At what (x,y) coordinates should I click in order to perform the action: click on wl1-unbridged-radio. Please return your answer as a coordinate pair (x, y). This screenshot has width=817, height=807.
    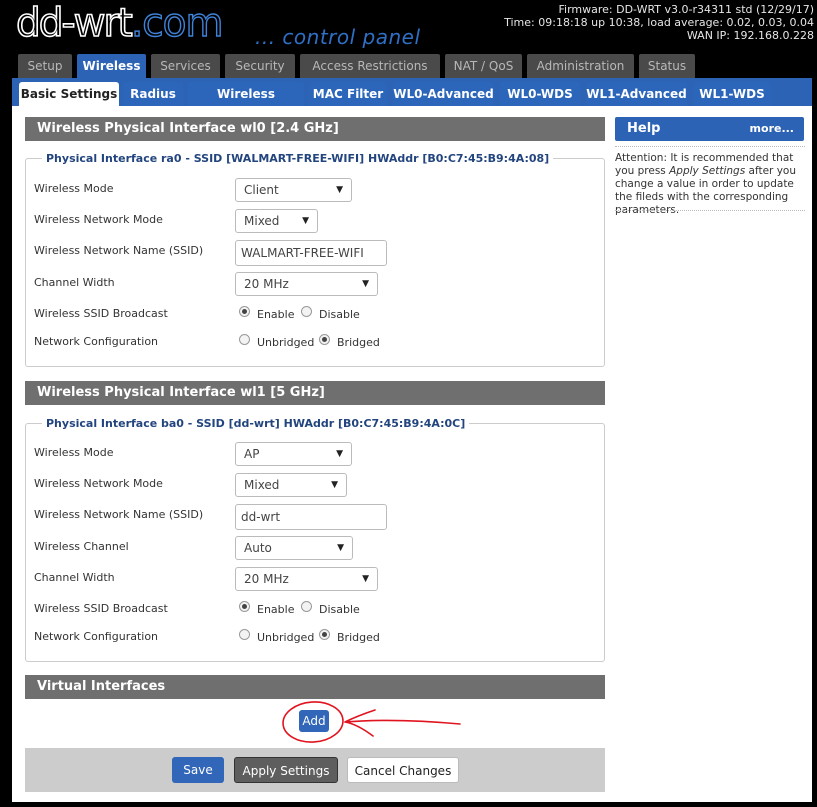
    Looking at the image, I should click on (244, 634).